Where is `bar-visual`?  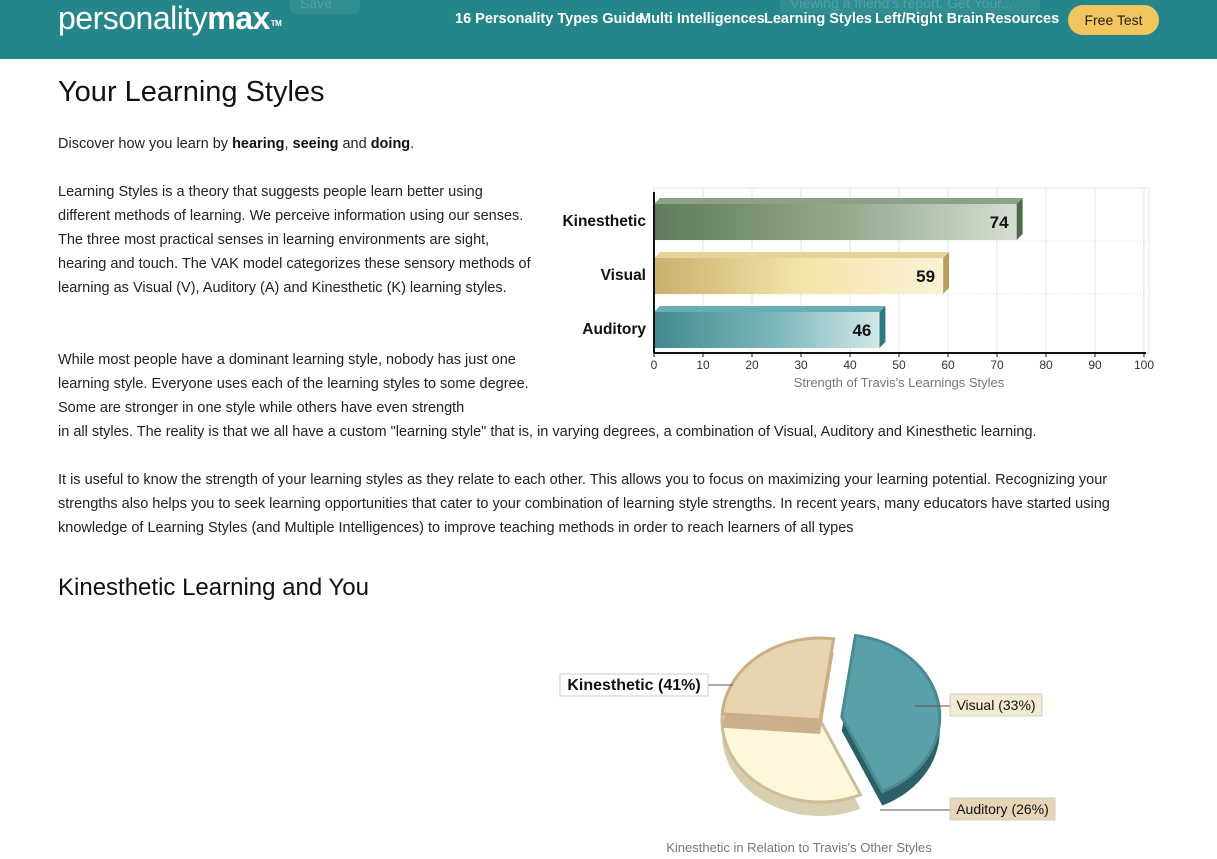
bar-visual is located at coordinates (799, 276).